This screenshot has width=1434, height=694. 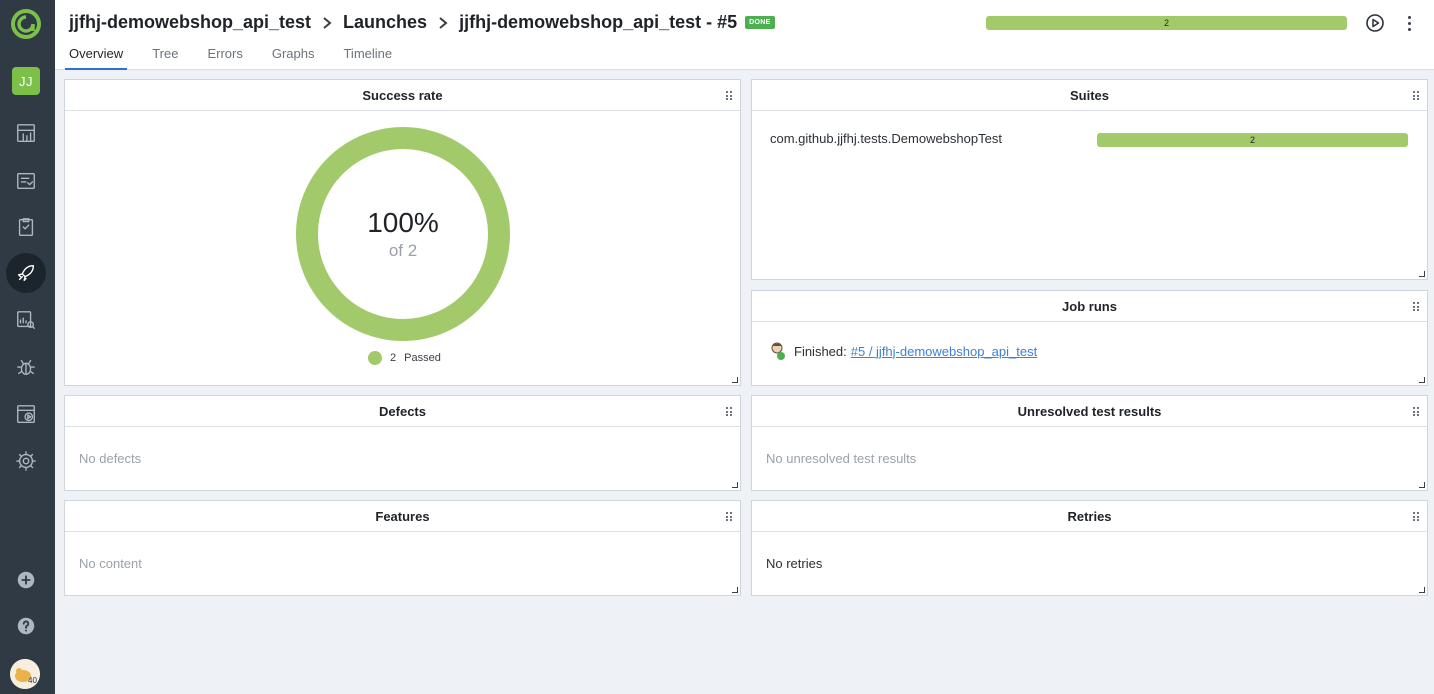 What do you see at coordinates (26, 414) in the screenshot?
I see `jobs-icon` at bounding box center [26, 414].